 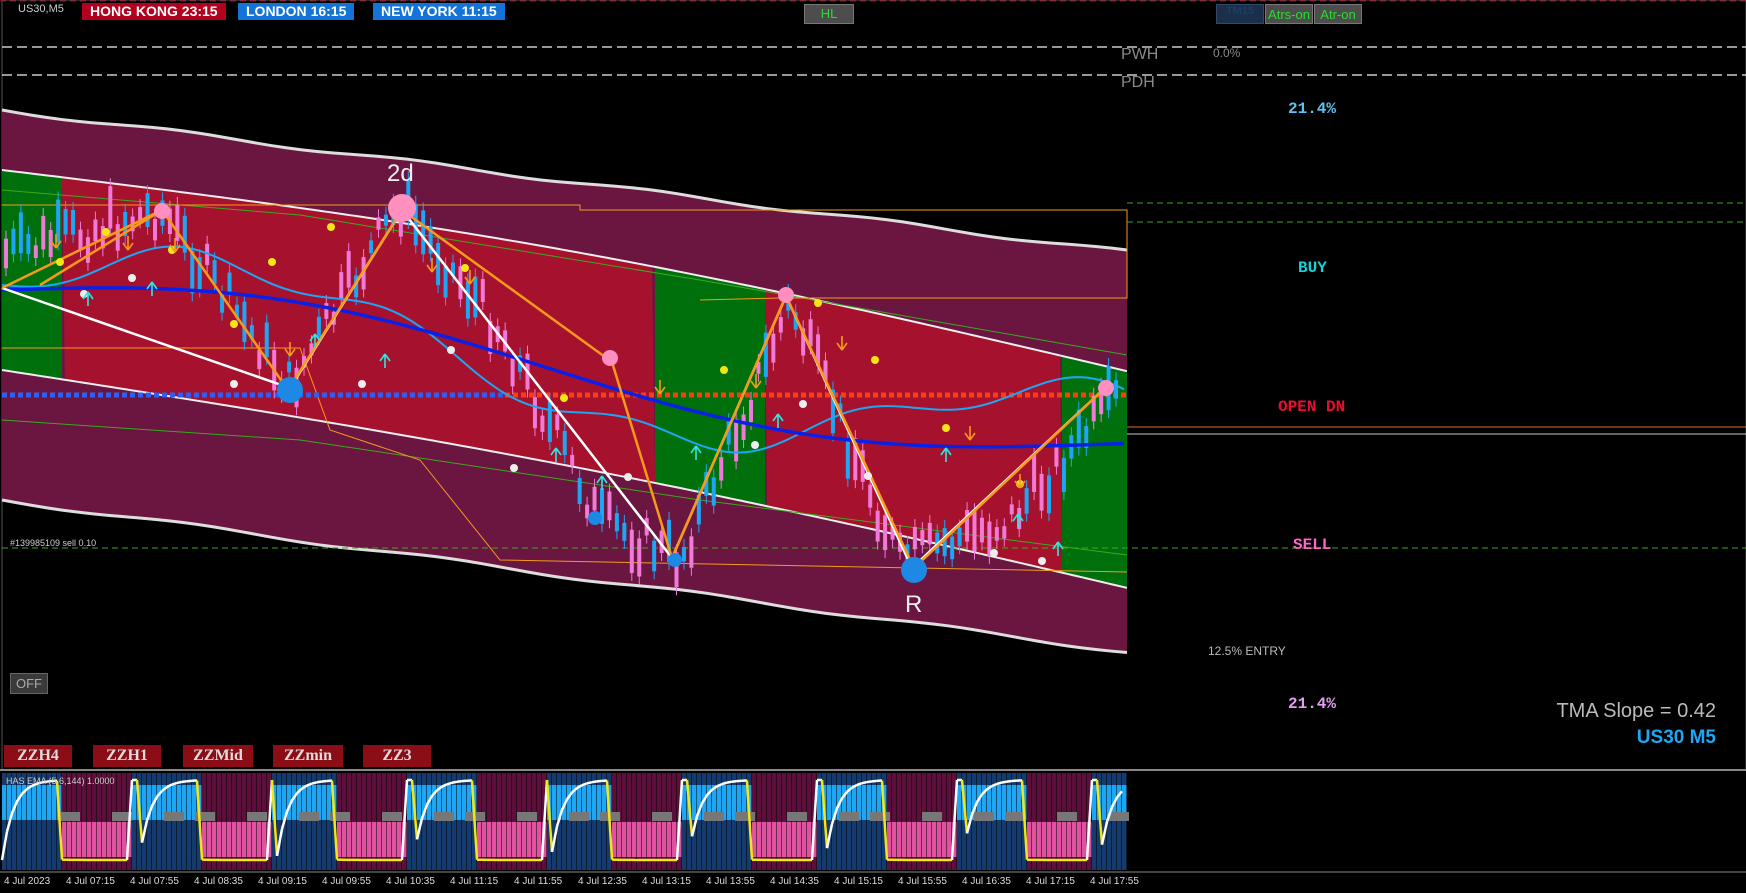 What do you see at coordinates (1676, 737) in the screenshot?
I see `symbol-timeframe-label: US30 M5` at bounding box center [1676, 737].